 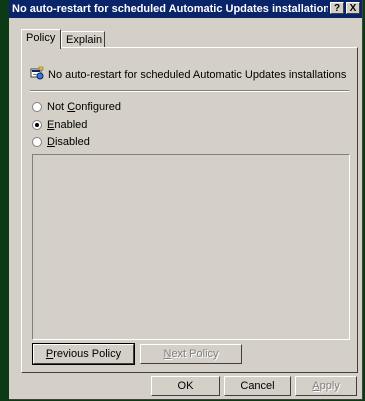 I want to click on divider, so click(x=189, y=91).